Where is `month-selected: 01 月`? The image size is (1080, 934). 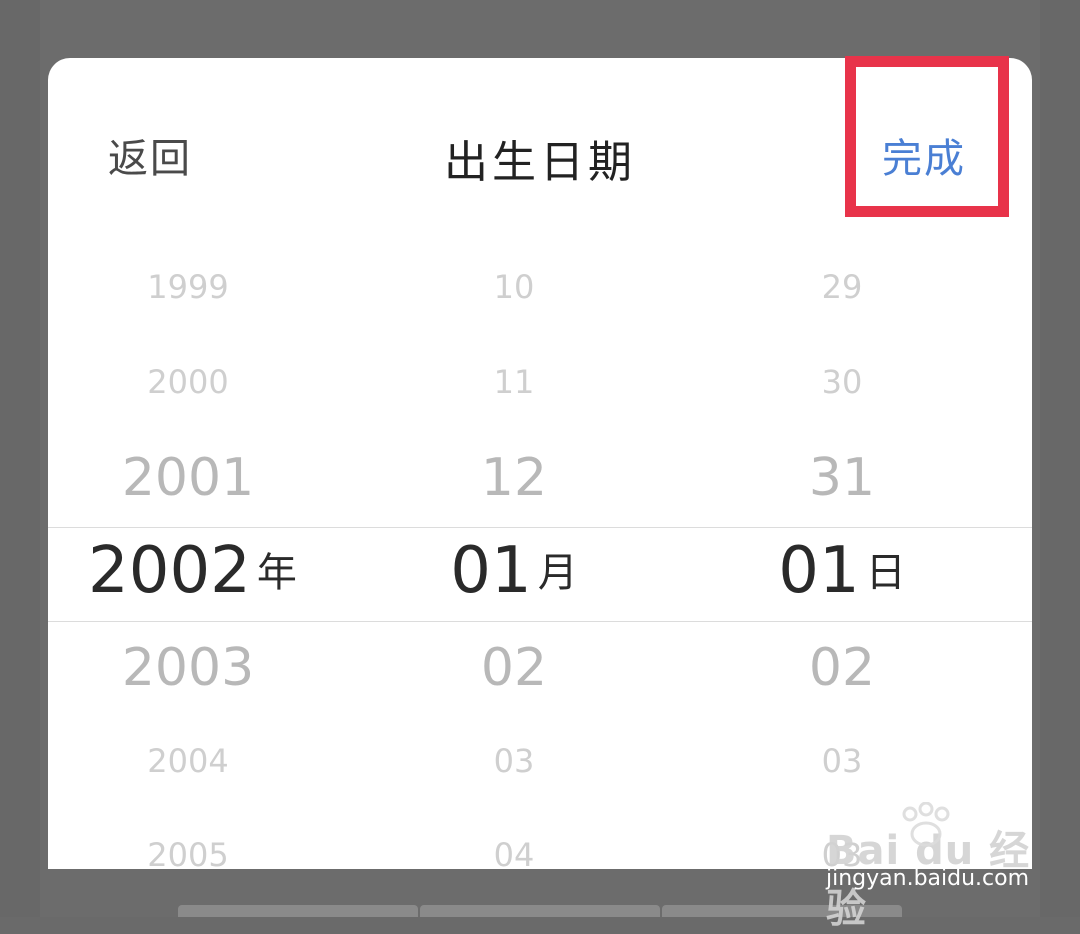 month-selected: 01 月 is located at coordinates (514, 571).